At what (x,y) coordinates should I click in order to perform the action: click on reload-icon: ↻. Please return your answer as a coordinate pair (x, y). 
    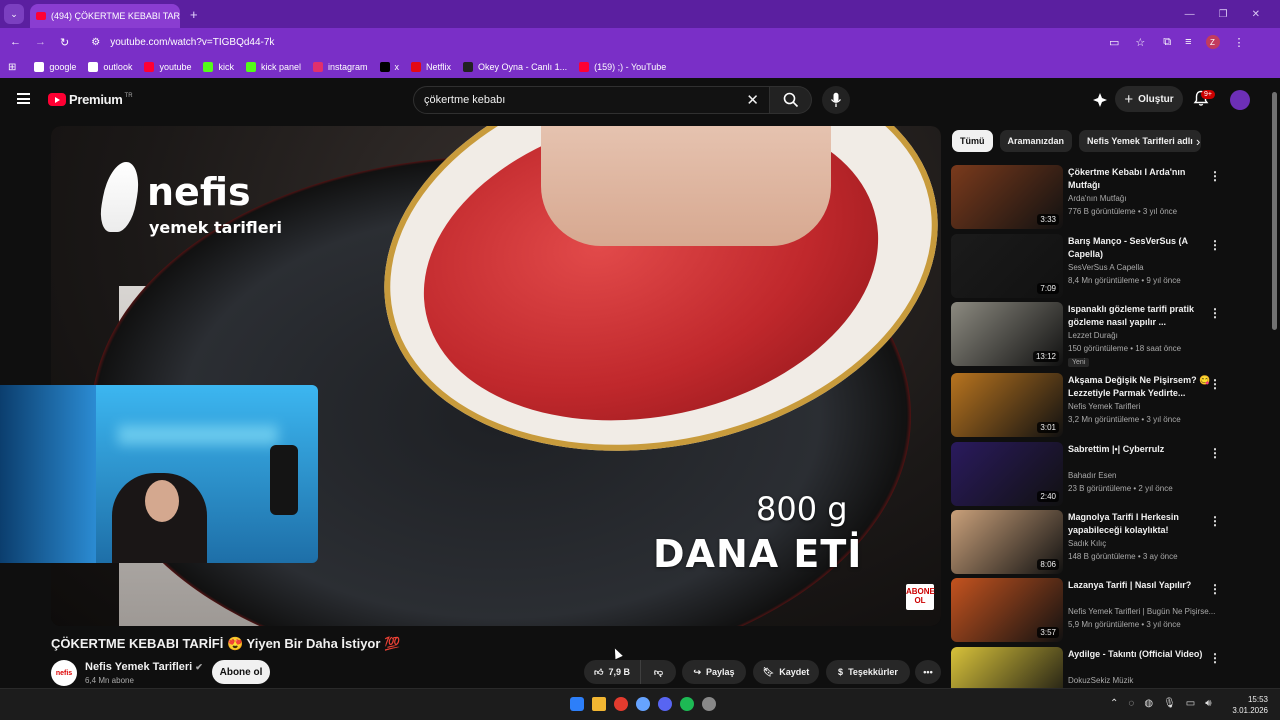
    Looking at the image, I should click on (64, 42).